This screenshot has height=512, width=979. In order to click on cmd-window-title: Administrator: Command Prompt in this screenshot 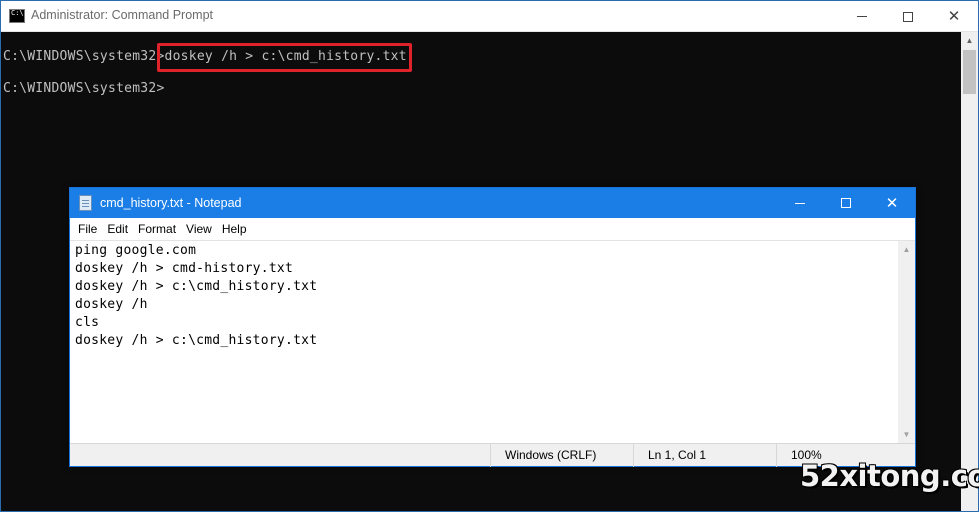, I will do `click(122, 15)`.